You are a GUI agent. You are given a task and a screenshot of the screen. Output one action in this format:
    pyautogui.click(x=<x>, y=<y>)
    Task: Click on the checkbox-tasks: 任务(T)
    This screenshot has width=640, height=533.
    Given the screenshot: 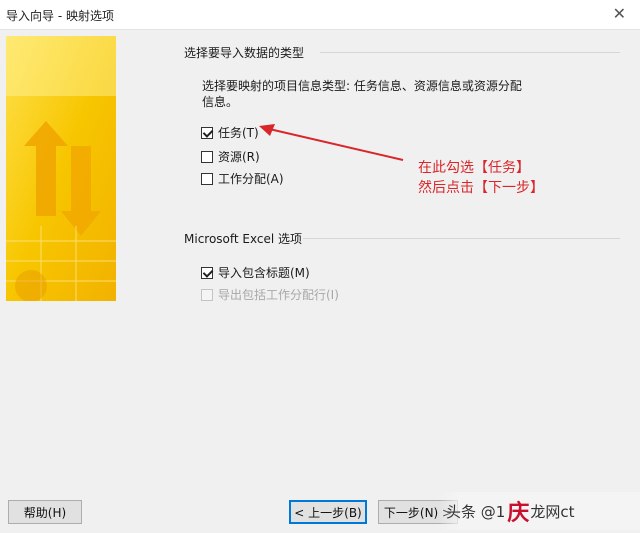 What is the action you would take?
    pyautogui.click(x=230, y=132)
    